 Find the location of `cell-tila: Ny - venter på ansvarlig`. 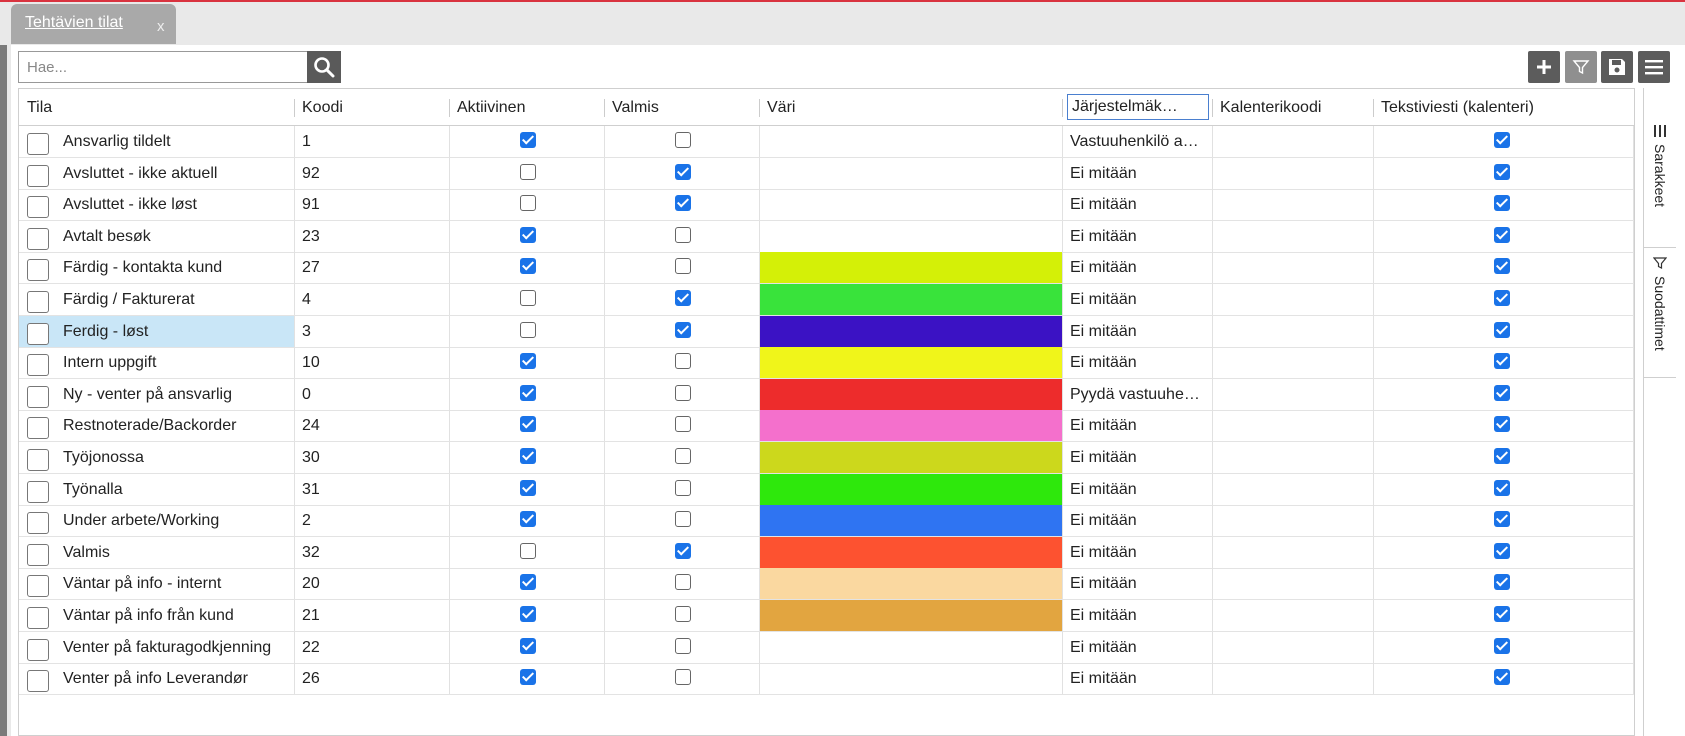

cell-tila: Ny - venter på ansvarlig is located at coordinates (172, 395).